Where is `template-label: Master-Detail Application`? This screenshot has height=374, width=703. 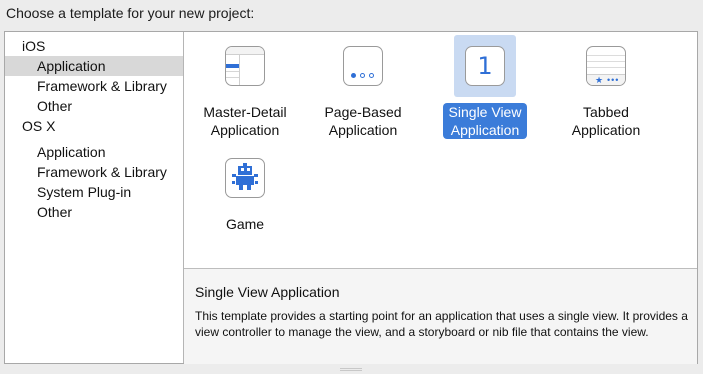
template-label: Master-Detail Application is located at coordinates (245, 121).